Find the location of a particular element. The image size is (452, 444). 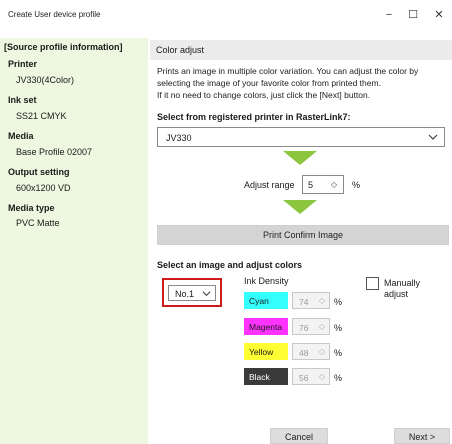

cyan-density-value: 74 is located at coordinates (304, 302).